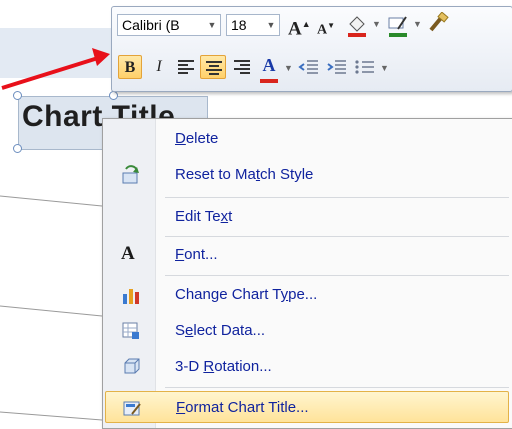  Describe the element at coordinates (130, 67) in the screenshot. I see `bold-button: B` at that location.